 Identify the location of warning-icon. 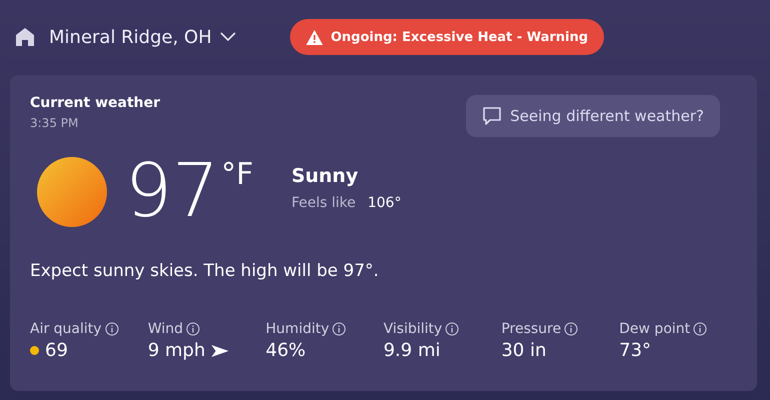
(314, 37).